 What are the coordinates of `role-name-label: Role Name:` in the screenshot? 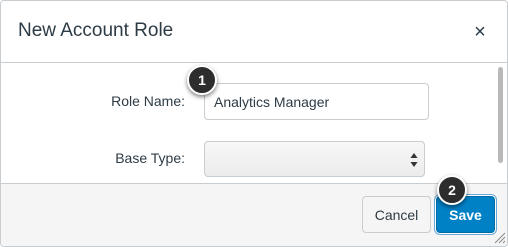 It's located at (148, 101).